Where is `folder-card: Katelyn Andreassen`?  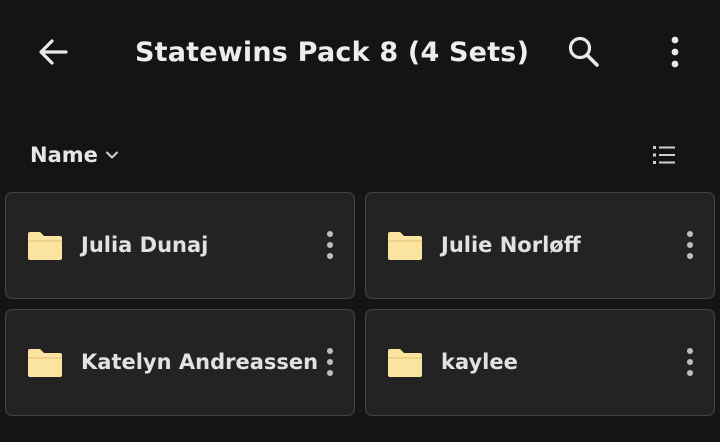
folder-card: Katelyn Andreassen is located at coordinates (180, 362).